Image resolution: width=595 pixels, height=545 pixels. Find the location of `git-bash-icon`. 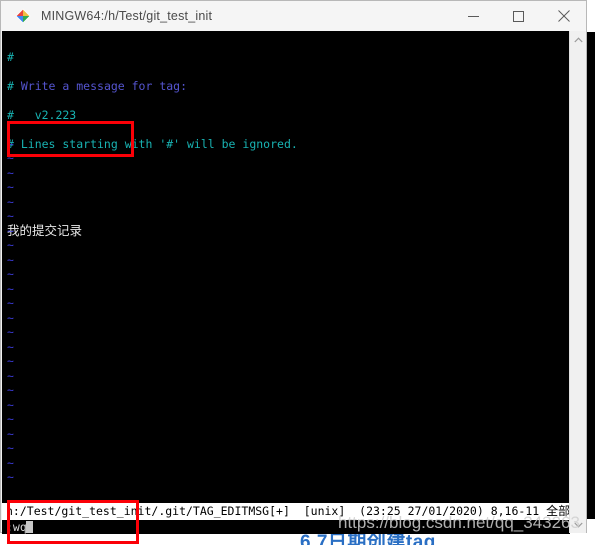

git-bash-icon is located at coordinates (23, 16).